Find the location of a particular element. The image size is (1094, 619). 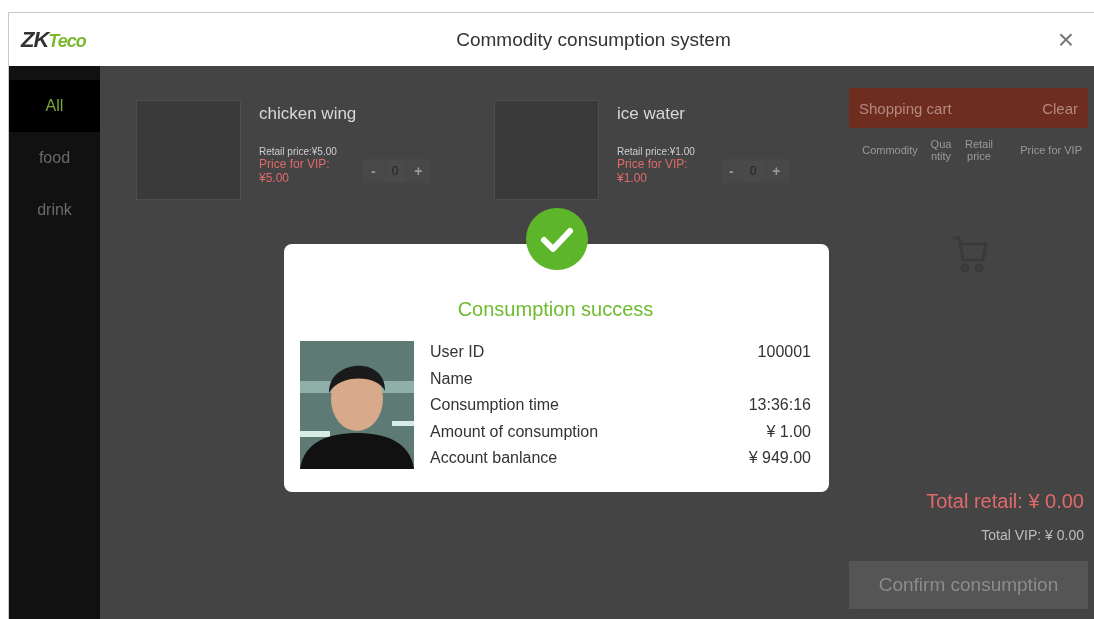

field-label: Consumption time is located at coordinates (494, 405).